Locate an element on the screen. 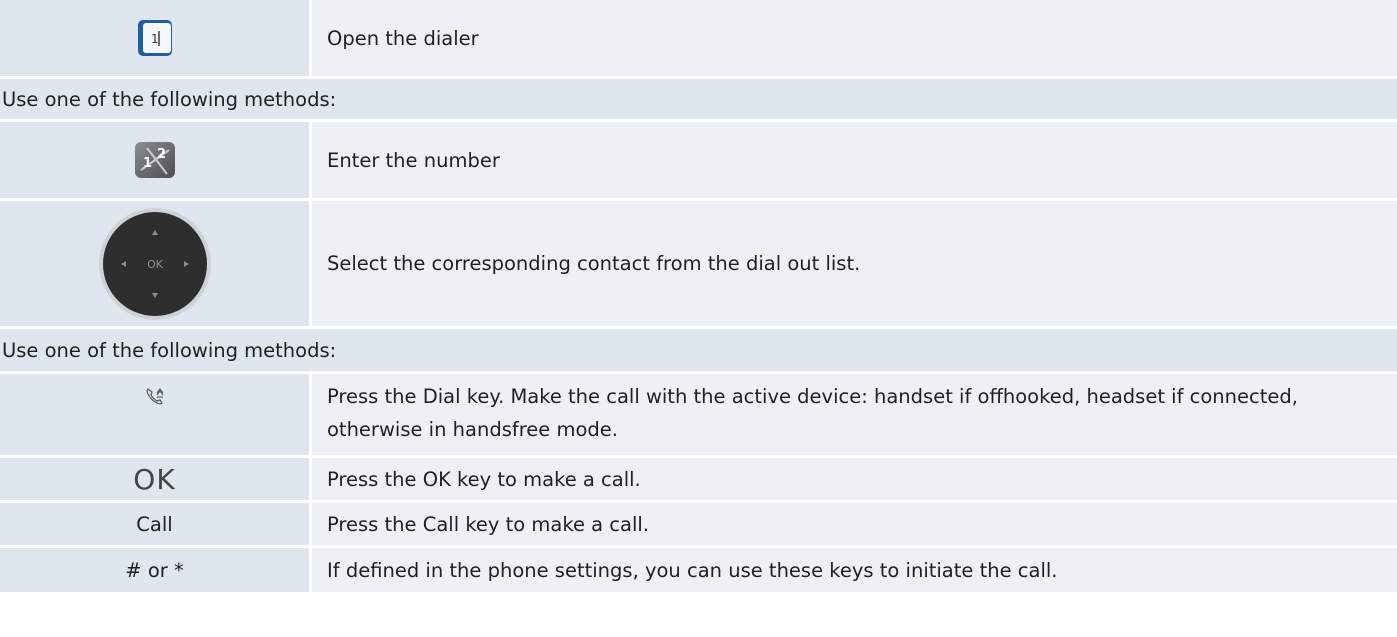 The height and width of the screenshot is (637, 1397). ok-key-label: OK is located at coordinates (154, 479).